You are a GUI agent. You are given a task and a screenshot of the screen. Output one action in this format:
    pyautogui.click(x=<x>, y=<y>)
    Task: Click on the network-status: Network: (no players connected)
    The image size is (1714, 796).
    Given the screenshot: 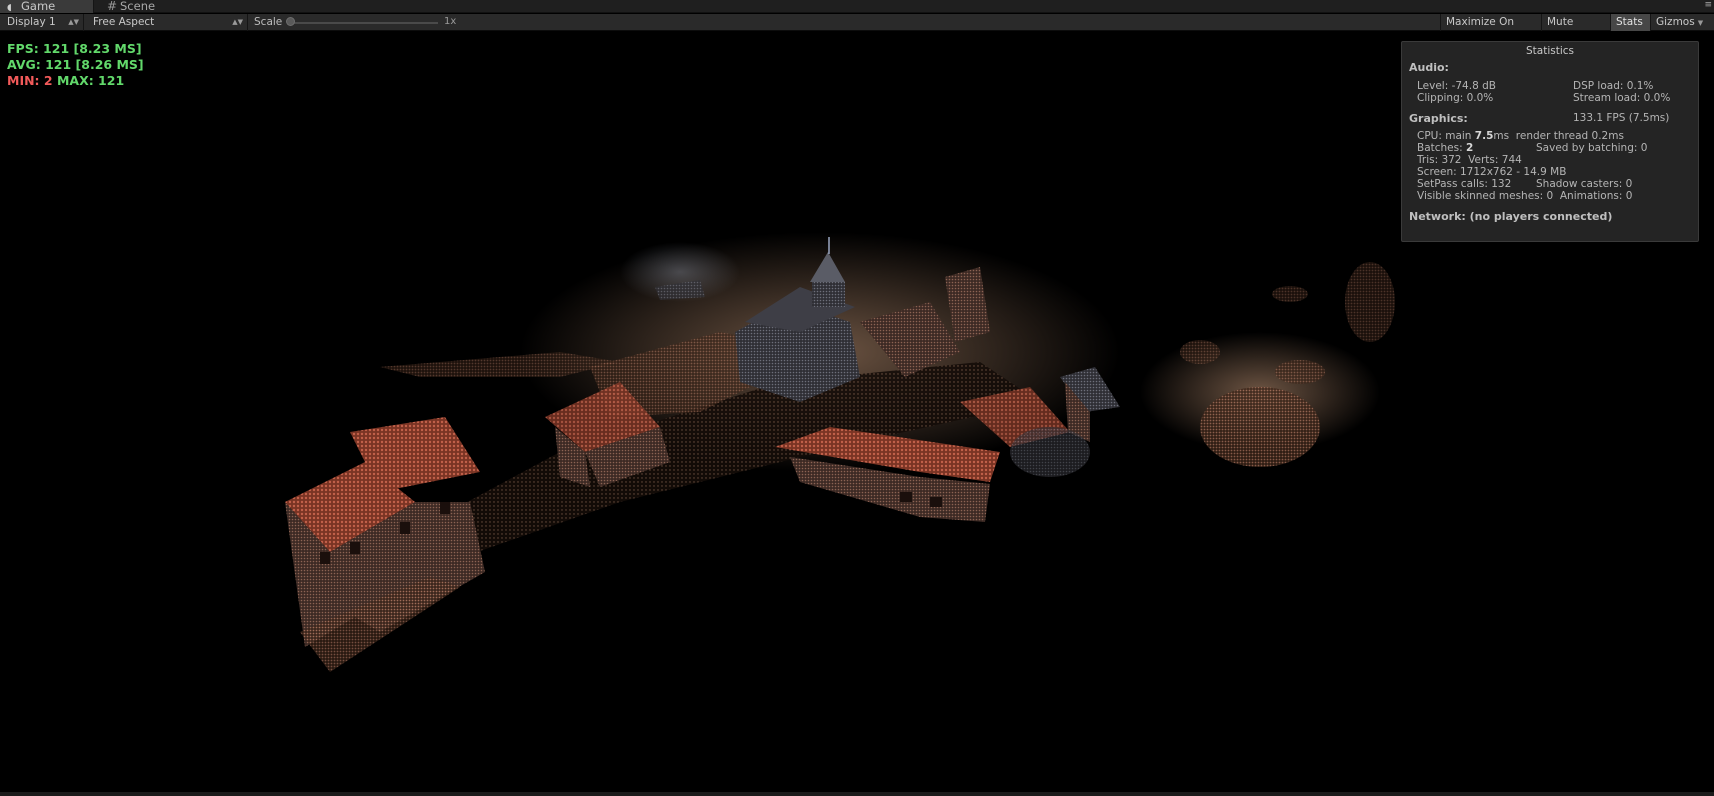 What is the action you would take?
    pyautogui.click(x=1511, y=216)
    